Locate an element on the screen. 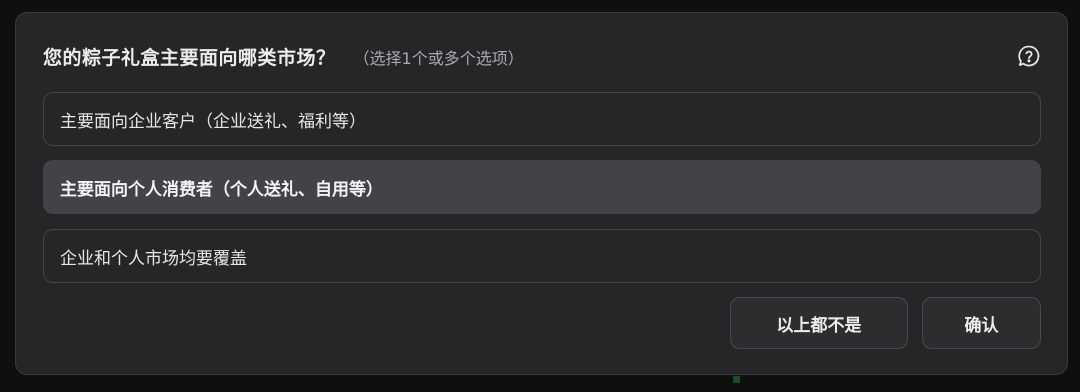 This screenshot has height=392, width=1080. question-title: 您的粽子礼盒主要面向哪类市场？ is located at coordinates (189, 58).